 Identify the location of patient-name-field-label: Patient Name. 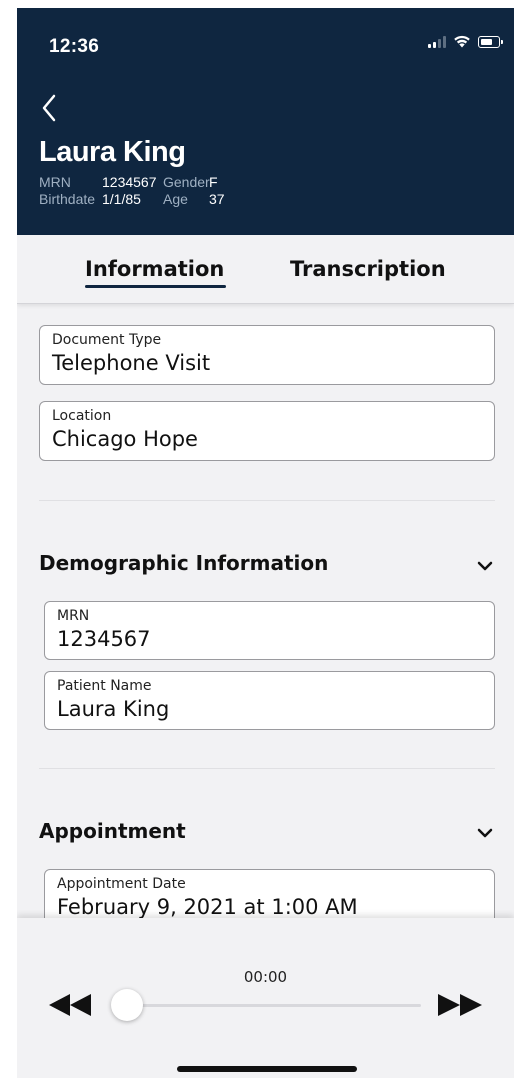
(104, 686).